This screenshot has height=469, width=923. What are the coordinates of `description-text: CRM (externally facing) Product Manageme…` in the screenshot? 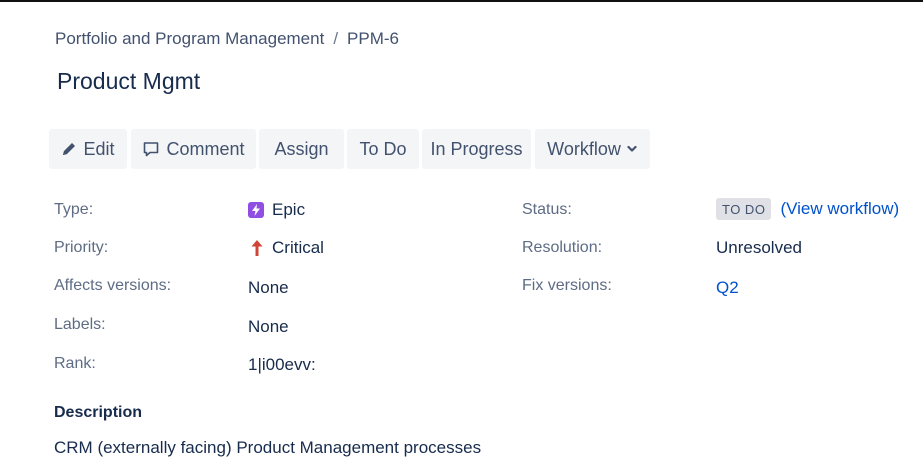 It's located at (267, 448).